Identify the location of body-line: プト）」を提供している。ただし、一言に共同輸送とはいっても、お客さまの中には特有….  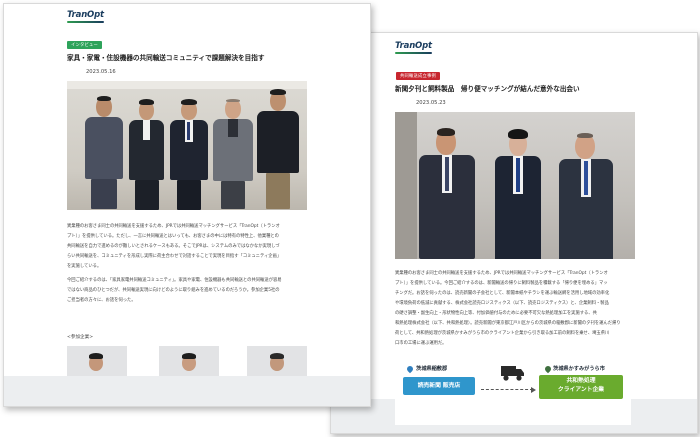
(173, 236).